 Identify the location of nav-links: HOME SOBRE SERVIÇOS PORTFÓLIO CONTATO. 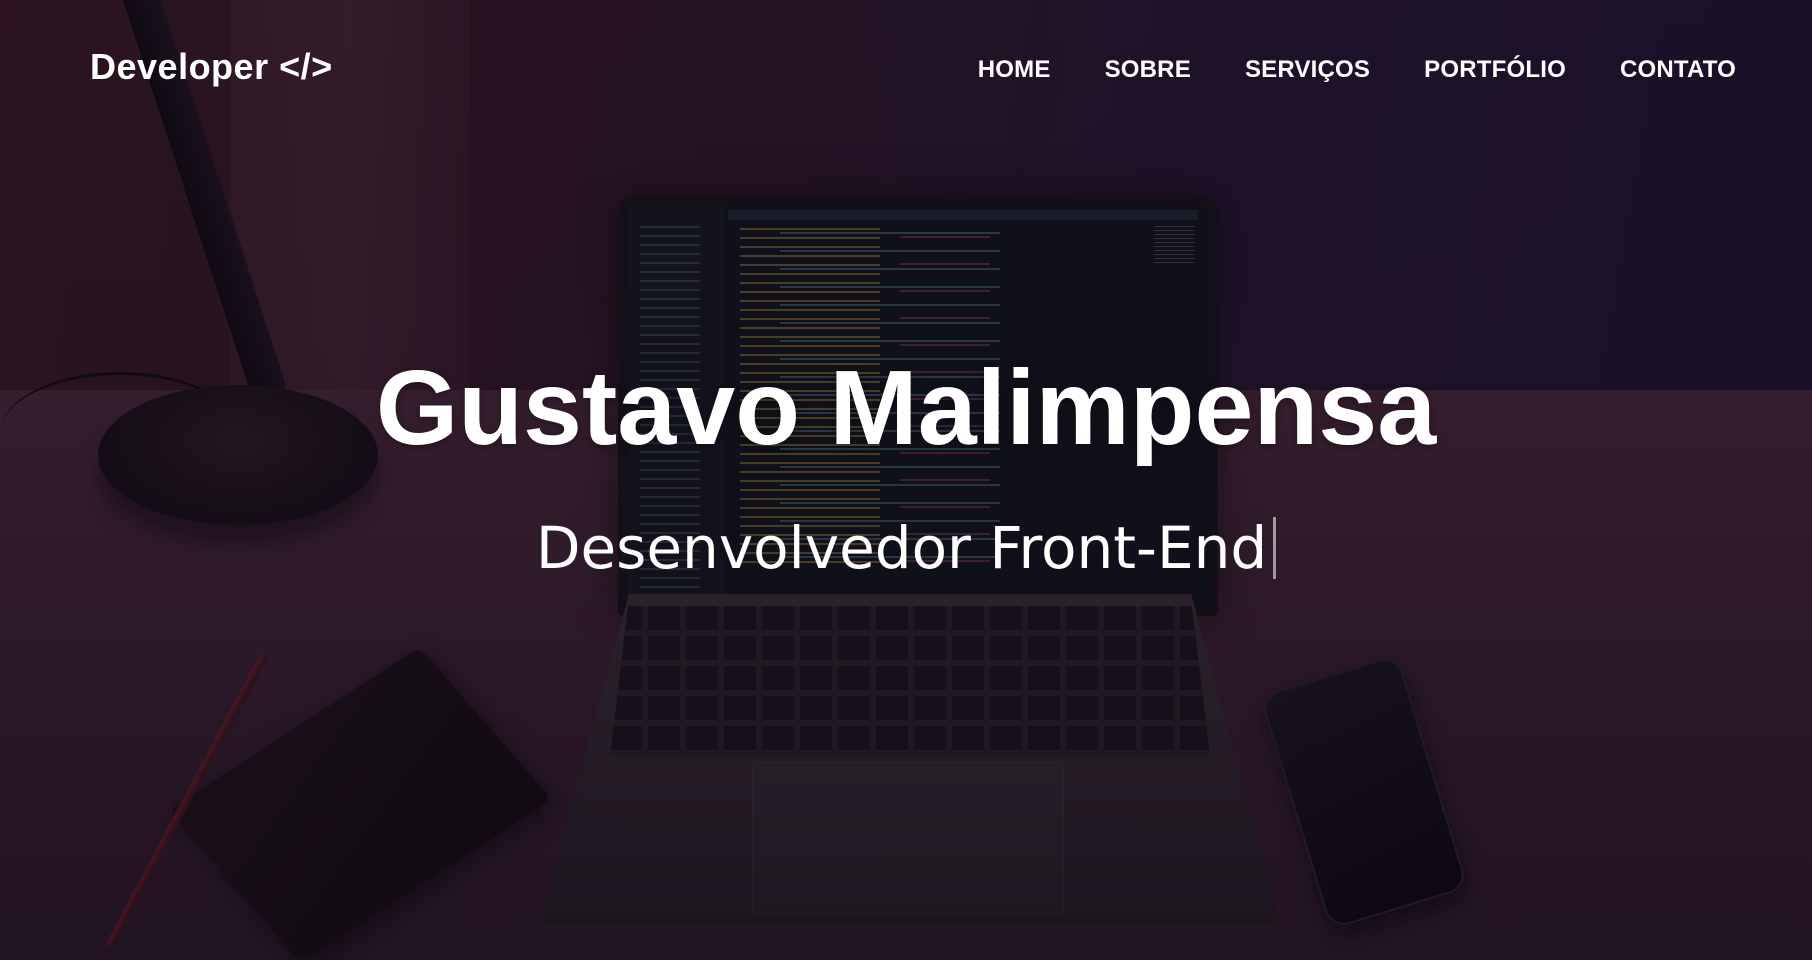
(1357, 70).